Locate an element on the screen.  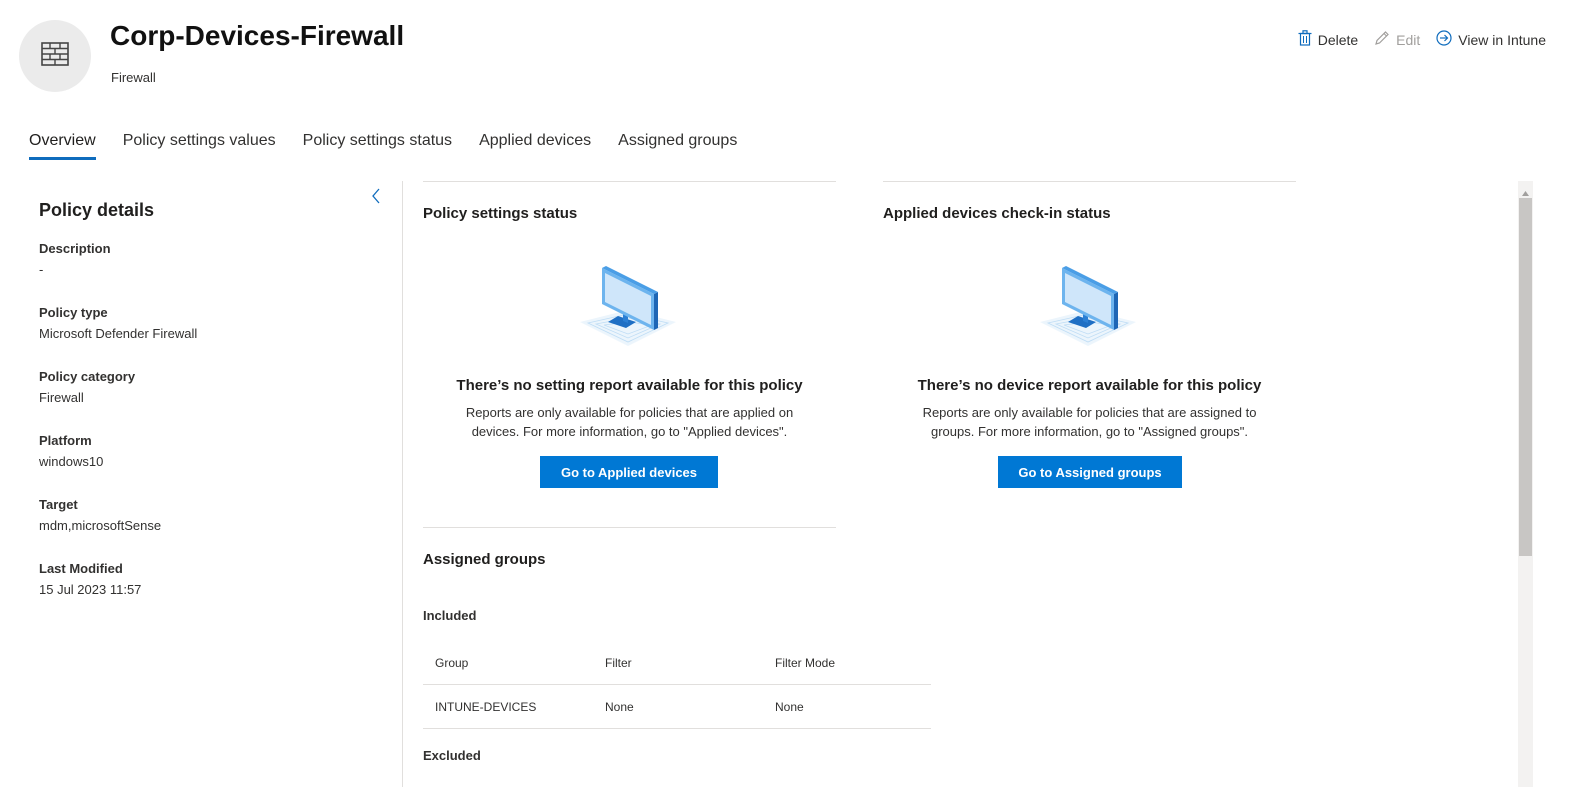
page-title: Corp-Devices-Firewall is located at coordinates (257, 35).